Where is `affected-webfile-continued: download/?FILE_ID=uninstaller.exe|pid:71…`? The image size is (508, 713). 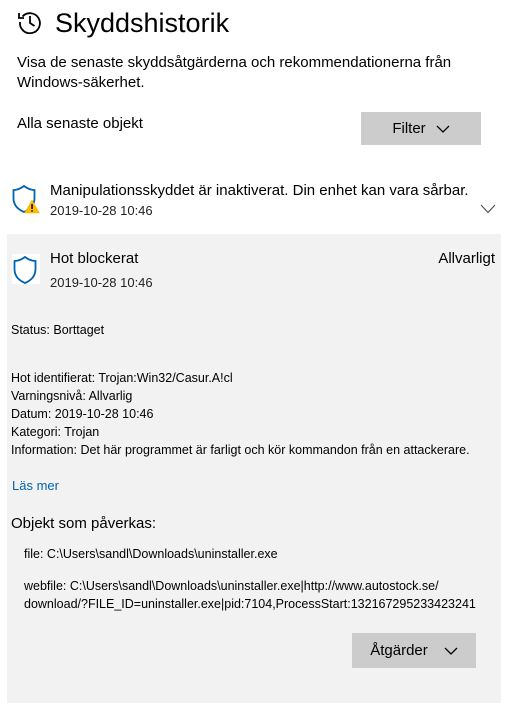
affected-webfile-continued: download/?FILE_ID=uninstaller.exe|pid:71… is located at coordinates (250, 604).